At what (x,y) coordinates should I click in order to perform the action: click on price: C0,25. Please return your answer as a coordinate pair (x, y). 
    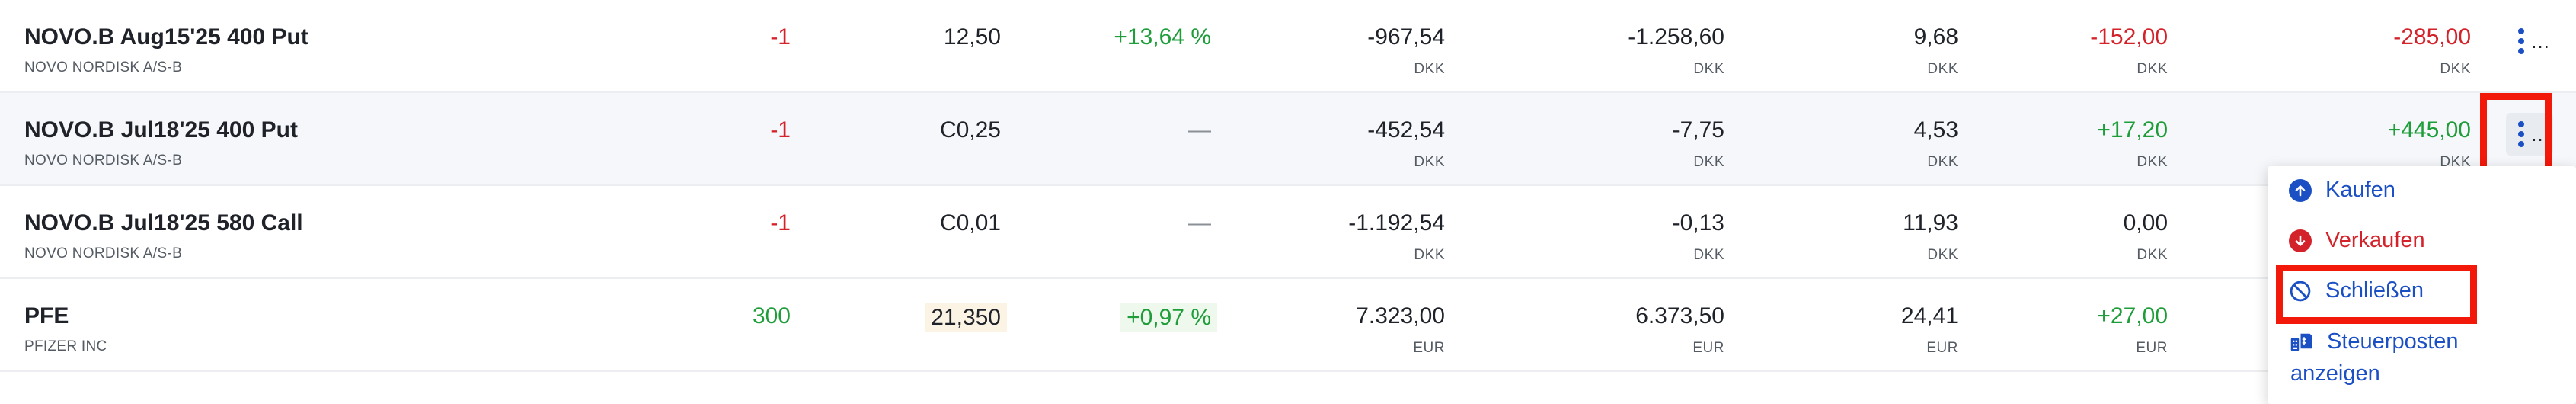
    Looking at the image, I should click on (970, 130).